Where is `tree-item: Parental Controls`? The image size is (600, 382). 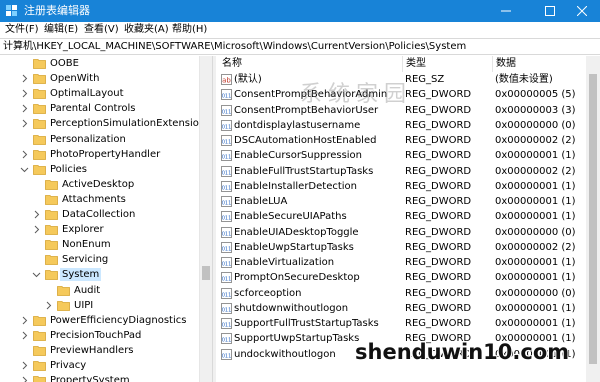 tree-item: Parental Controls is located at coordinates (100, 108).